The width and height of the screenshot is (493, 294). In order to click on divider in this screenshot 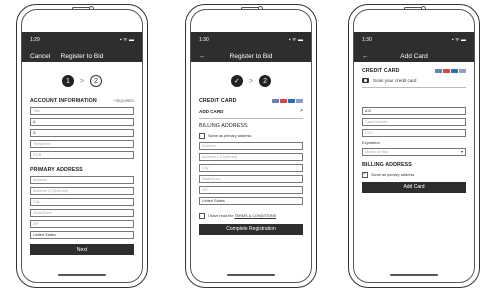, I will do `click(251, 118)`.